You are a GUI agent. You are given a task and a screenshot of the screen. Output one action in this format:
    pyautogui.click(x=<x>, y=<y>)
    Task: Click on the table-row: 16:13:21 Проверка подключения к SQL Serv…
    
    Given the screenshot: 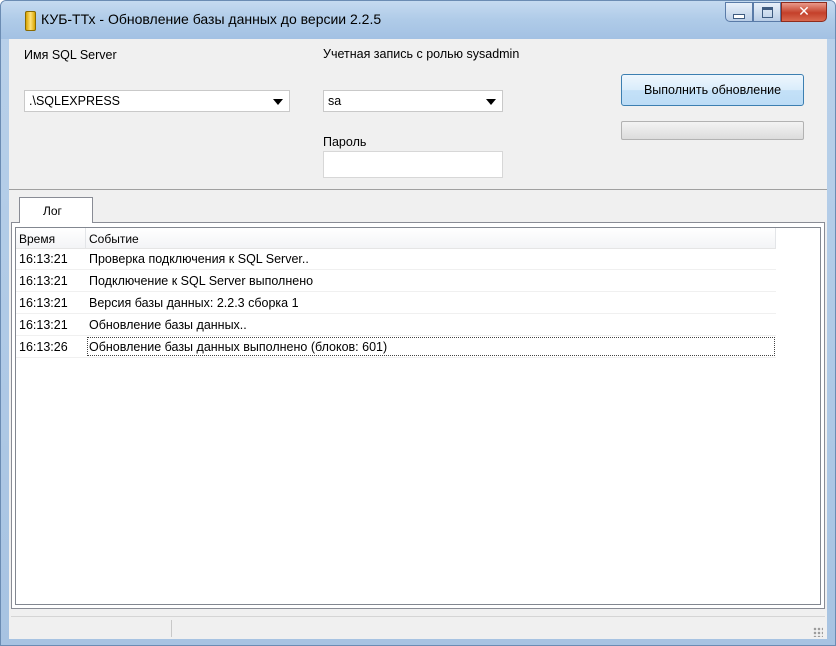 What is the action you would take?
    pyautogui.click(x=396, y=259)
    